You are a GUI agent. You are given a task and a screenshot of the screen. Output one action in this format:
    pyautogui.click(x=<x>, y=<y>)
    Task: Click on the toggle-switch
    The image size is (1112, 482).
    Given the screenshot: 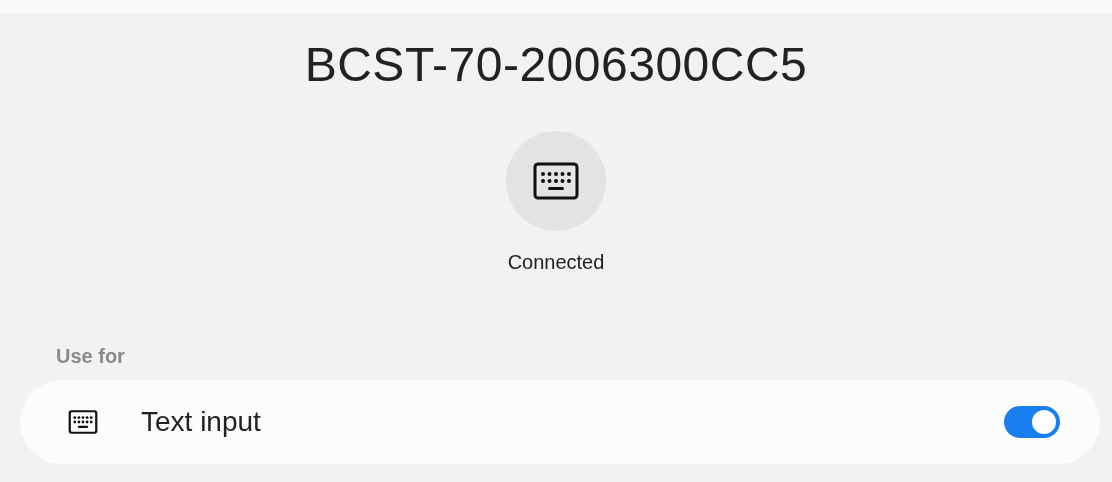 What is the action you would take?
    pyautogui.click(x=1032, y=422)
    